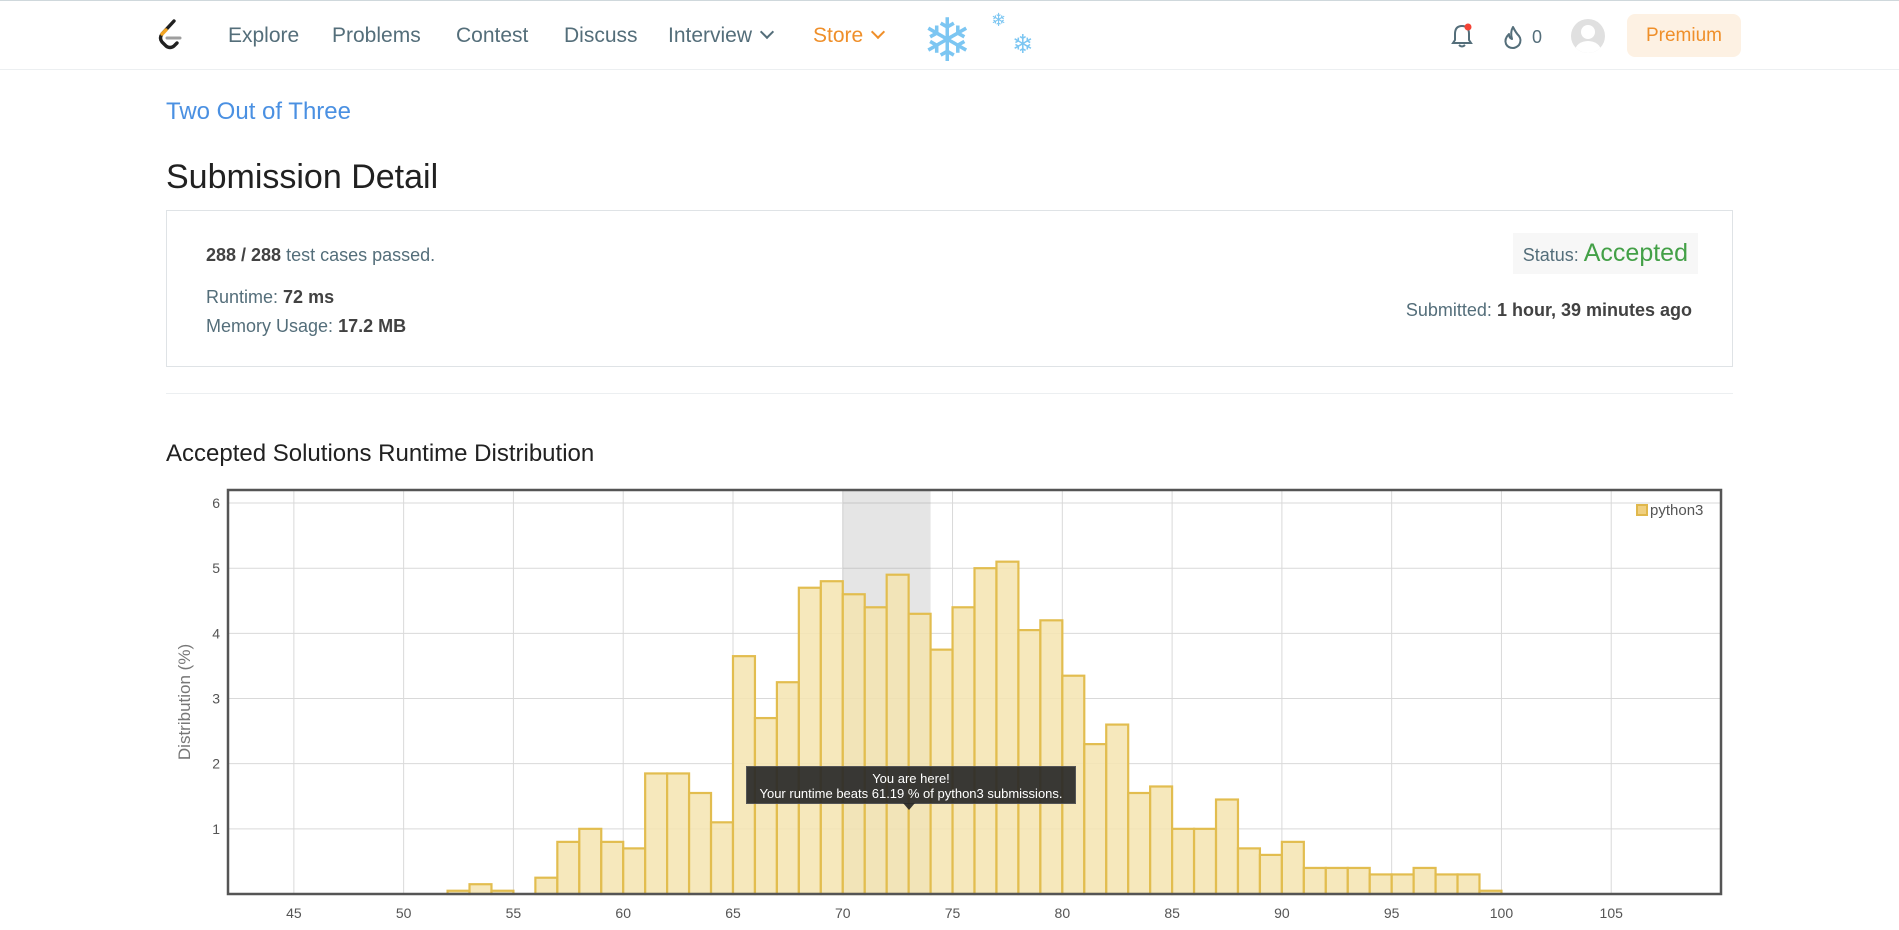 Image resolution: width=1899 pixels, height=930 pixels. I want to click on x-tick-label: 60, so click(623, 913).